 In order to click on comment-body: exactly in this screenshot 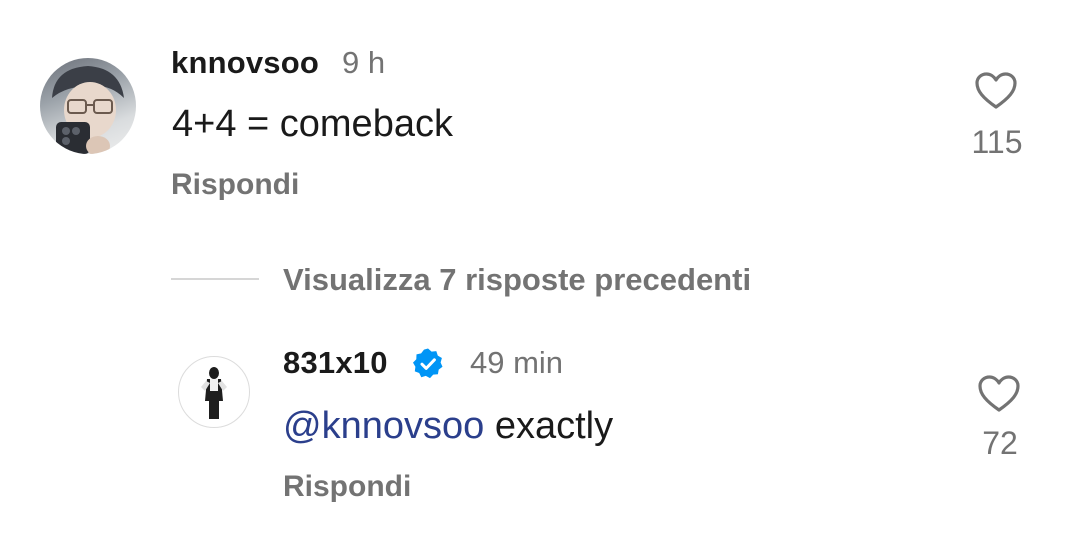, I will do `click(554, 426)`.